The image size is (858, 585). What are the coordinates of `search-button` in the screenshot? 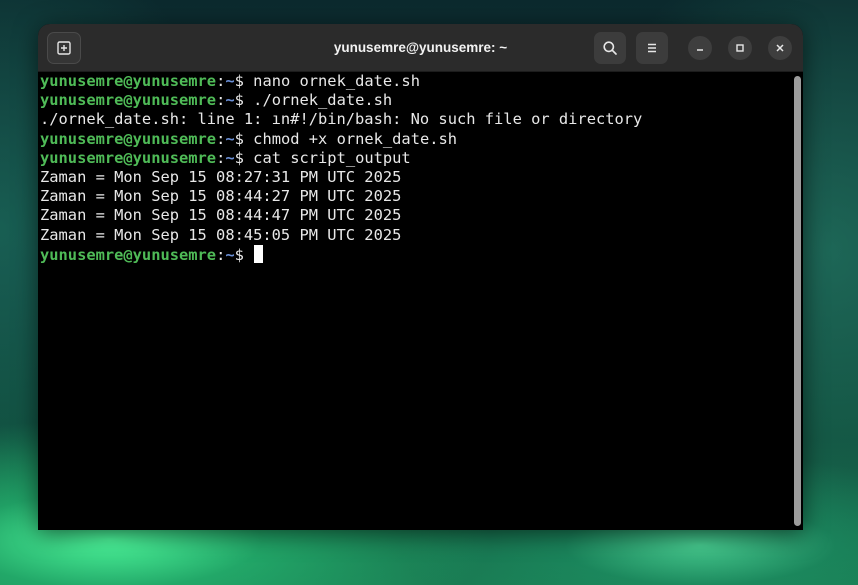 It's located at (610, 48).